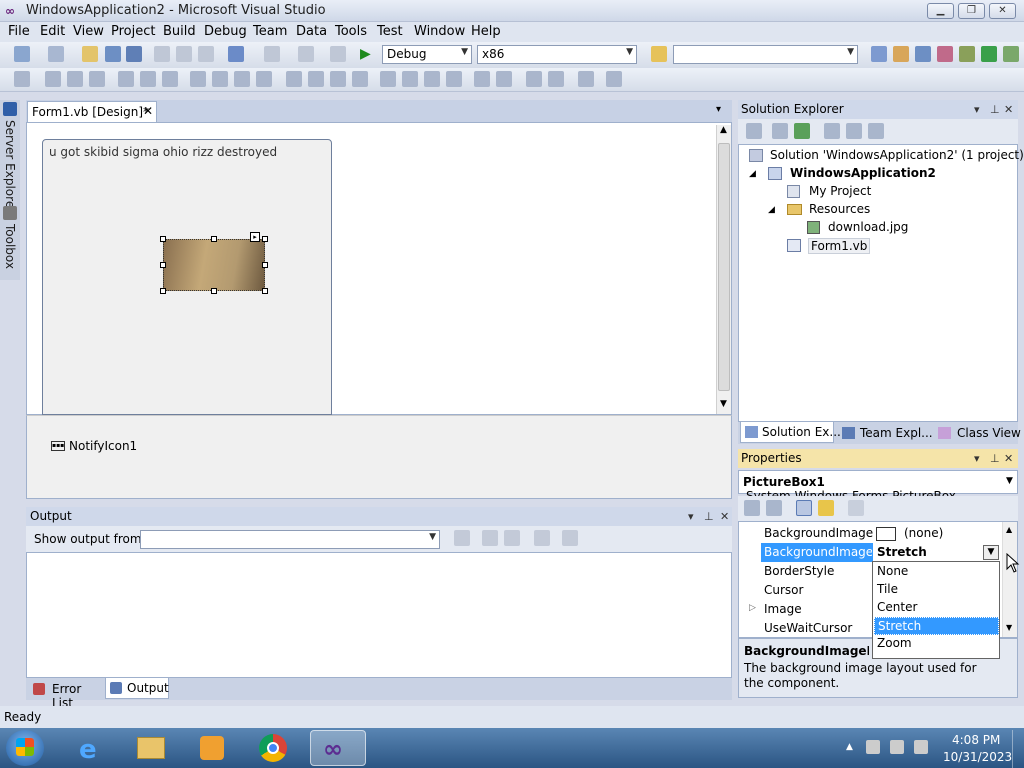 This screenshot has width=1024, height=768. What do you see at coordinates (936, 590) in the screenshot?
I see `option-tile: Tile` at bounding box center [936, 590].